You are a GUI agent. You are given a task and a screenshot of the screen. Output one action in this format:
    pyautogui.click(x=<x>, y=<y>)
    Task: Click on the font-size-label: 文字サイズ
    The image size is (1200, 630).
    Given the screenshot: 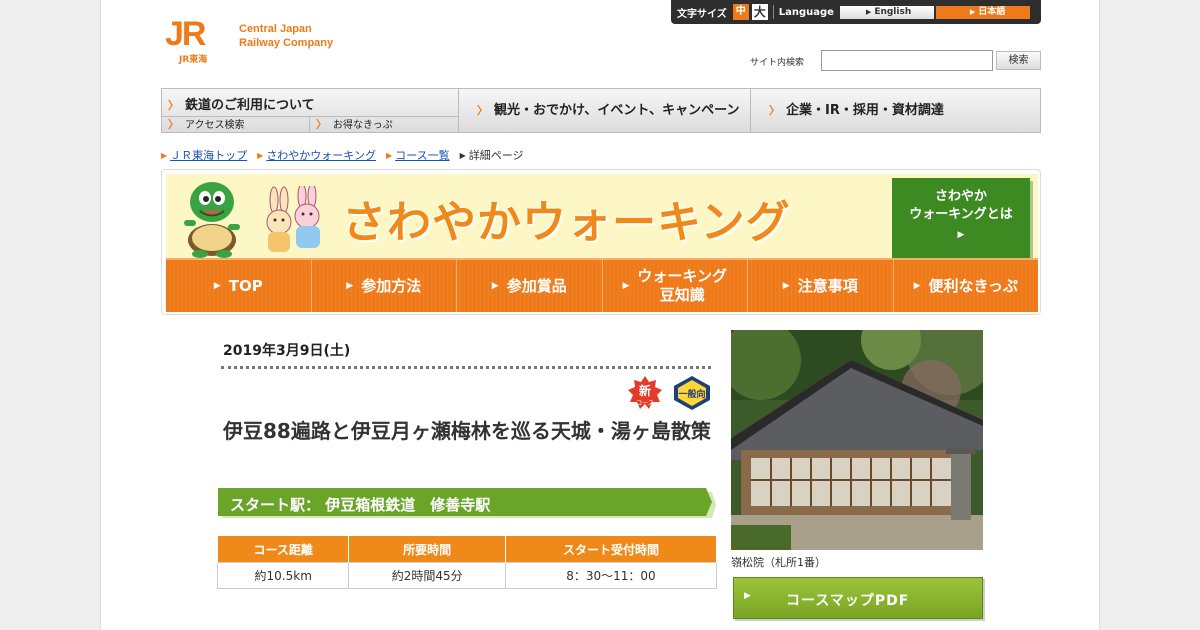 What is the action you would take?
    pyautogui.click(x=702, y=14)
    